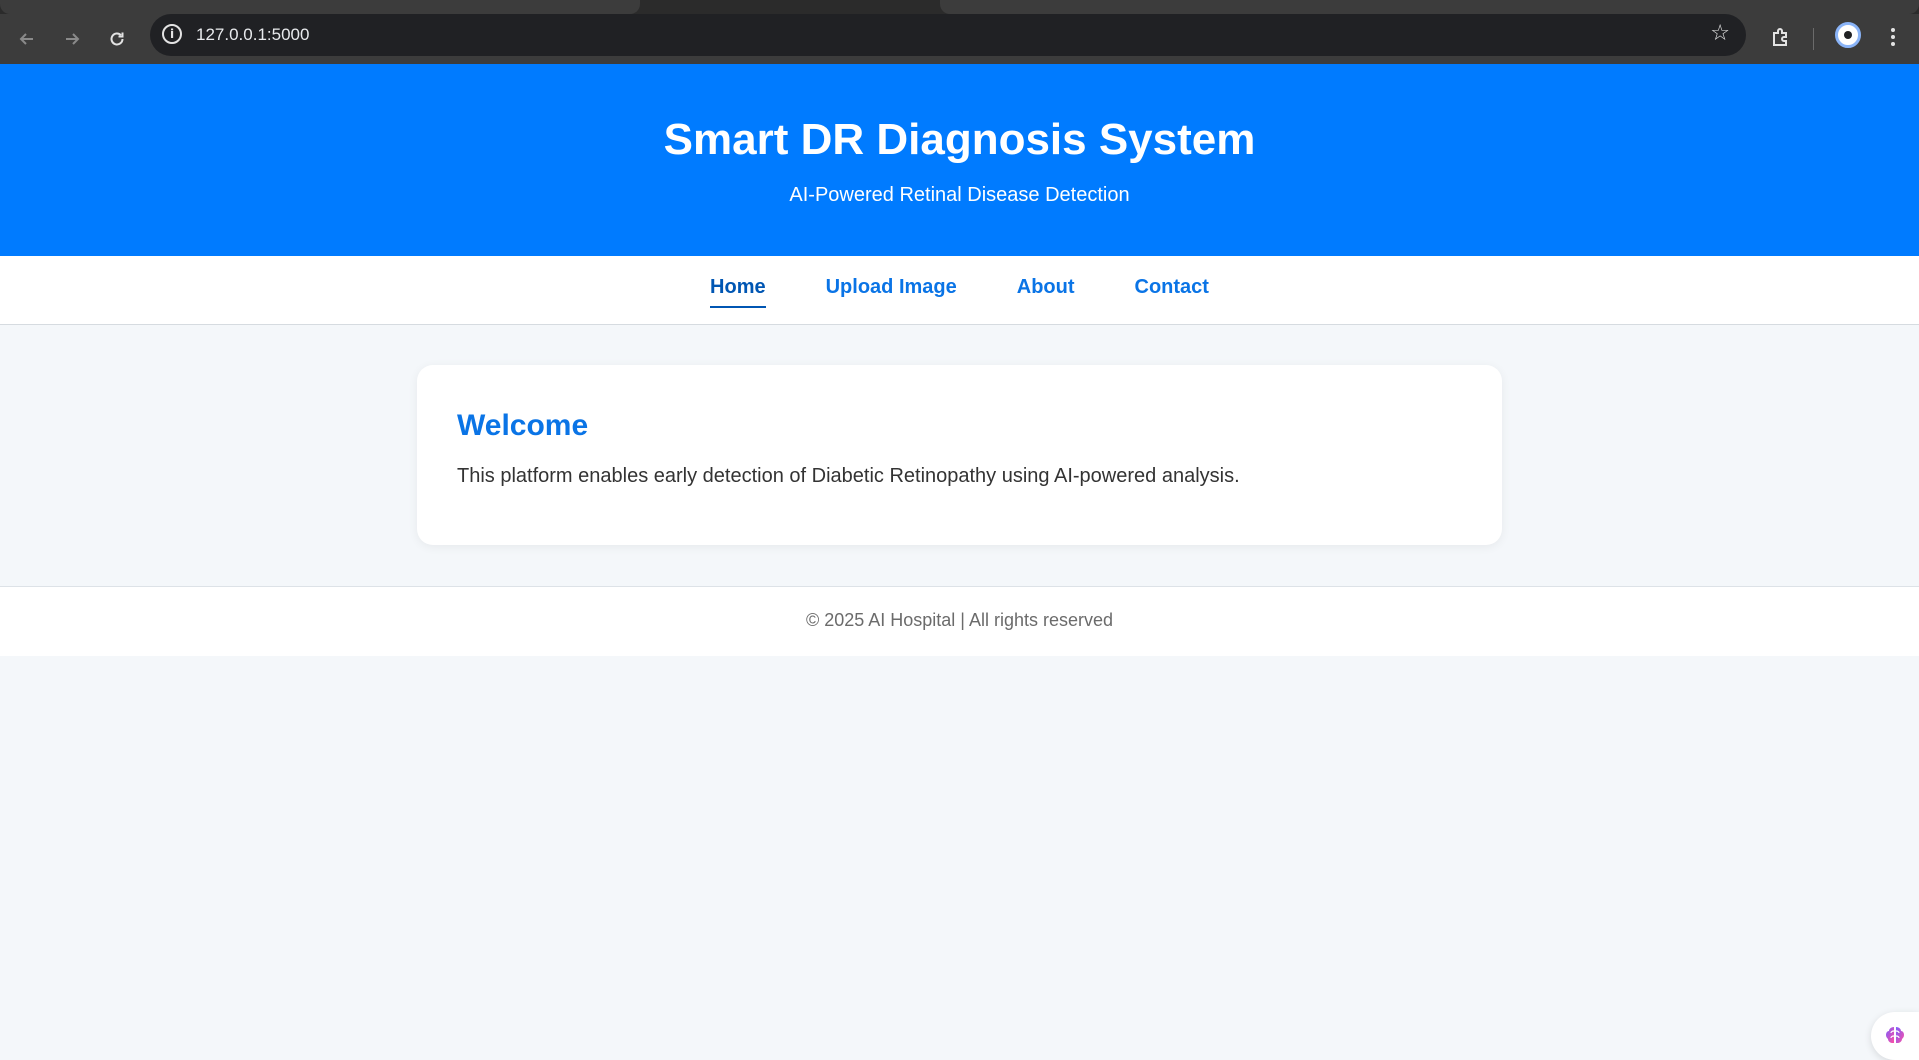 The height and width of the screenshot is (1060, 1919). What do you see at coordinates (959, 195) in the screenshot?
I see `page-subtitle: AI-Powered Retinal Disease Detection` at bounding box center [959, 195].